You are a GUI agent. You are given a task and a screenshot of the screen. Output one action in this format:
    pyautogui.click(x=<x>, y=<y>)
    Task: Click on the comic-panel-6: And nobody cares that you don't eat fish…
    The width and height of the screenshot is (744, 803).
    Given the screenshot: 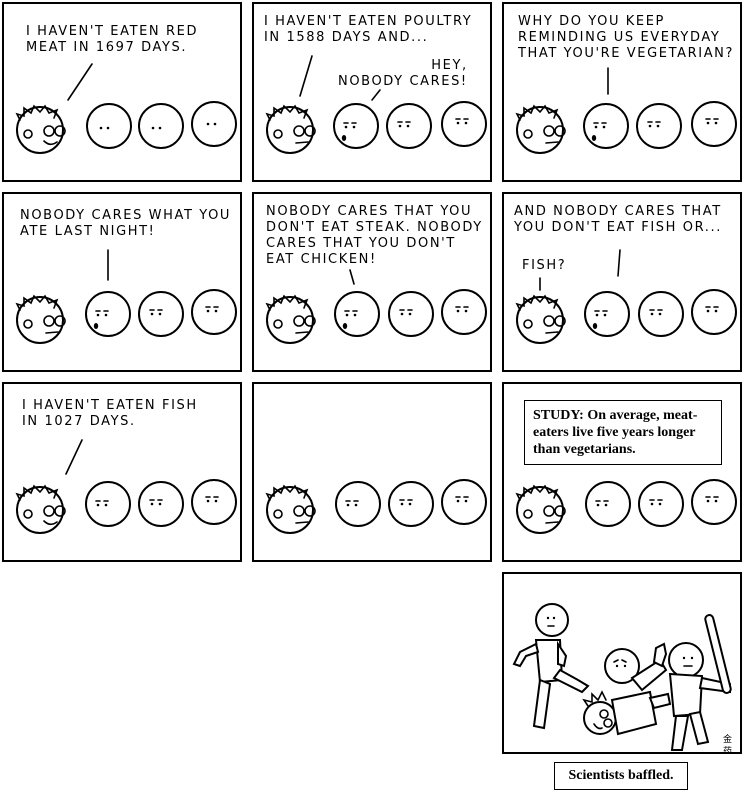 What is the action you would take?
    pyautogui.click(x=622, y=282)
    